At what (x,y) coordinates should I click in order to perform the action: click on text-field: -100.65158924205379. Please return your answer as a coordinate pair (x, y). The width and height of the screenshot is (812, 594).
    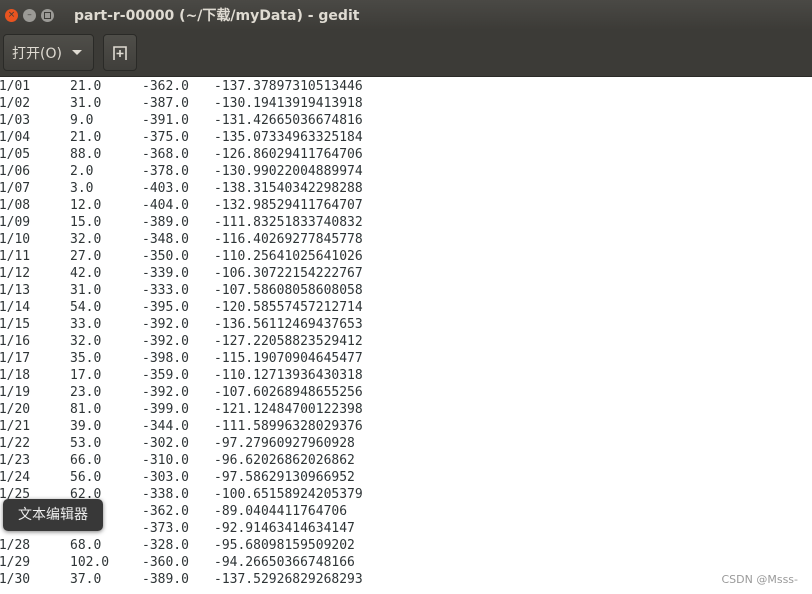
    Looking at the image, I should click on (288, 494).